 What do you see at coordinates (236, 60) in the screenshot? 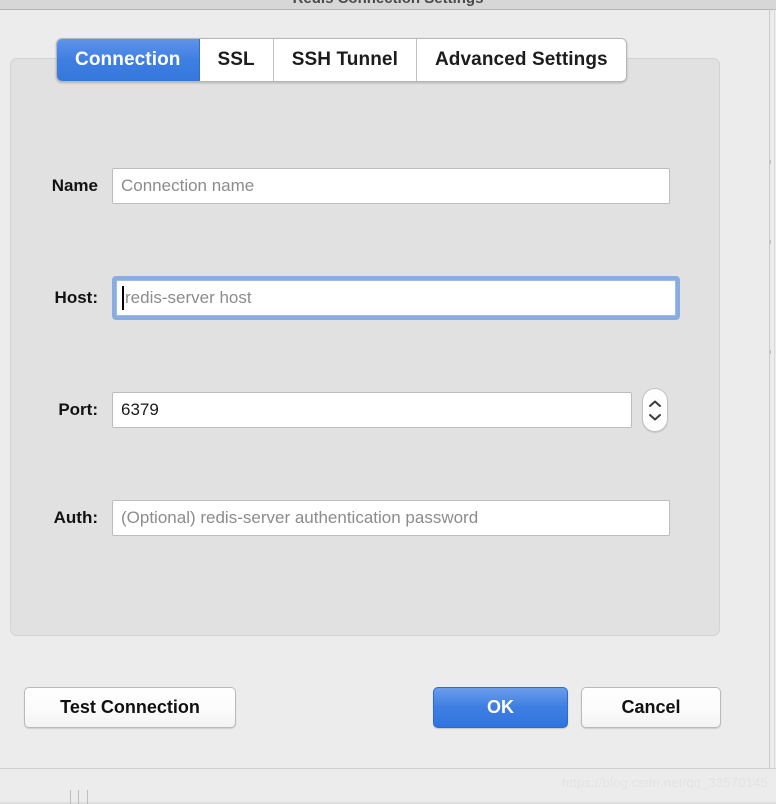
I see `tab-ssl: SSL` at bounding box center [236, 60].